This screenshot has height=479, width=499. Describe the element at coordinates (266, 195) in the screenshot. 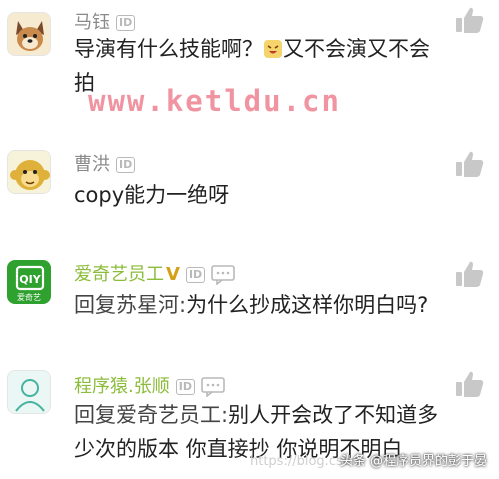

I see `comment-text: copy能力一绝呀` at that location.